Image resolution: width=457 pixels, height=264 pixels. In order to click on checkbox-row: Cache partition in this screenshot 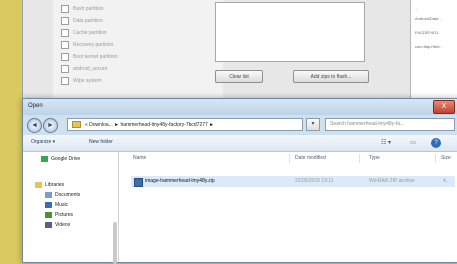, I will do `click(84, 32)`.